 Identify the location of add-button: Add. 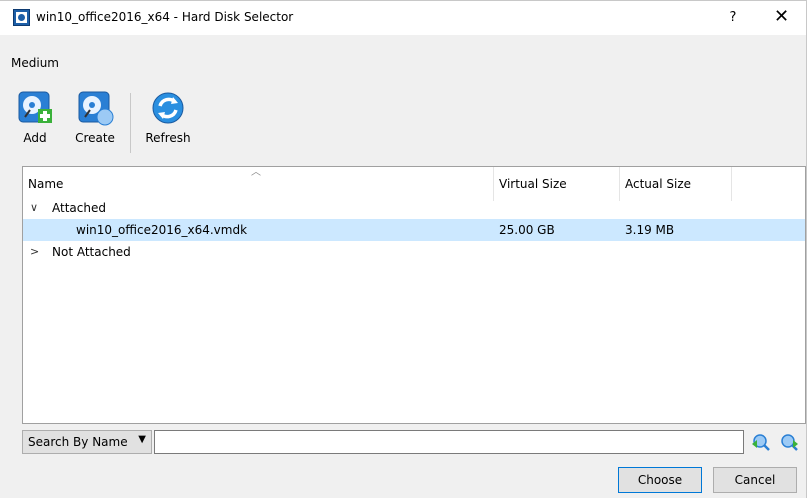
(35, 123).